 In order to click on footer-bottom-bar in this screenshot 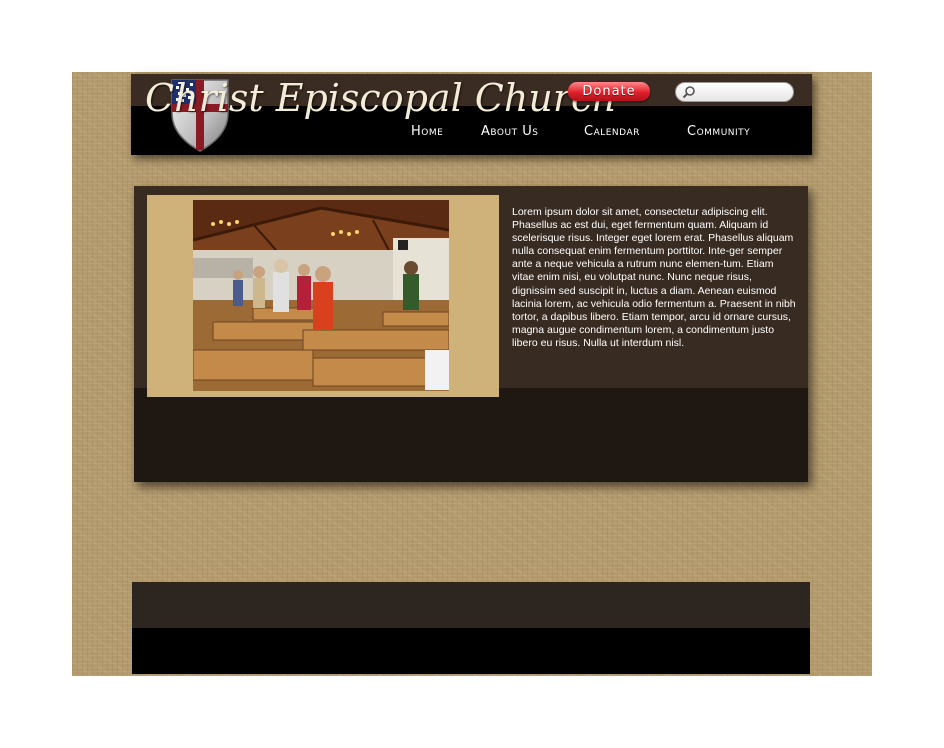, I will do `click(471, 651)`.